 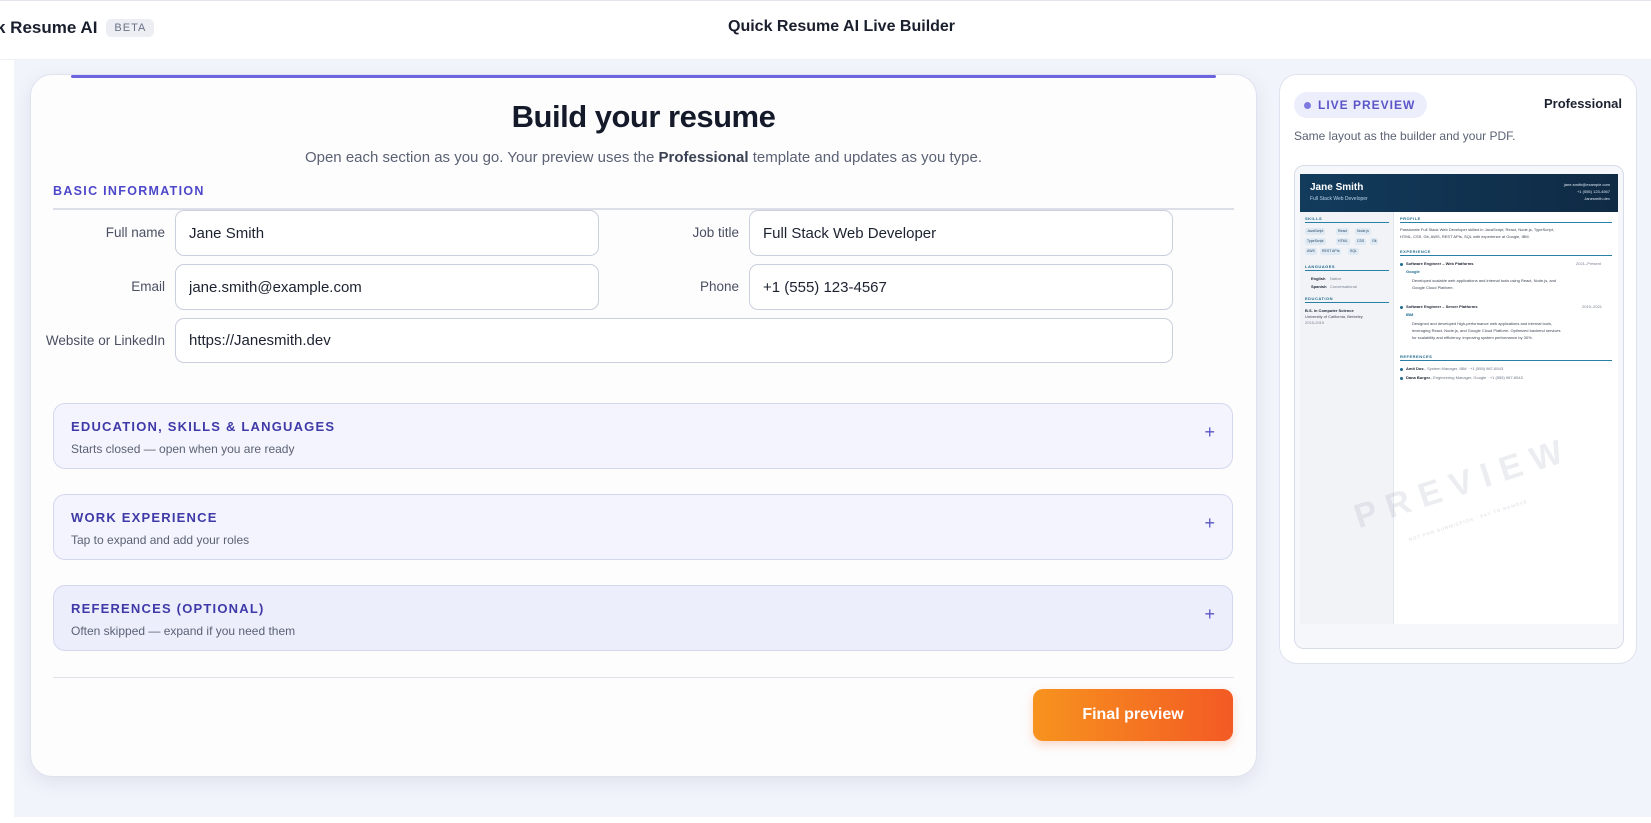 What do you see at coordinates (387, 287) in the screenshot?
I see `email-input` at bounding box center [387, 287].